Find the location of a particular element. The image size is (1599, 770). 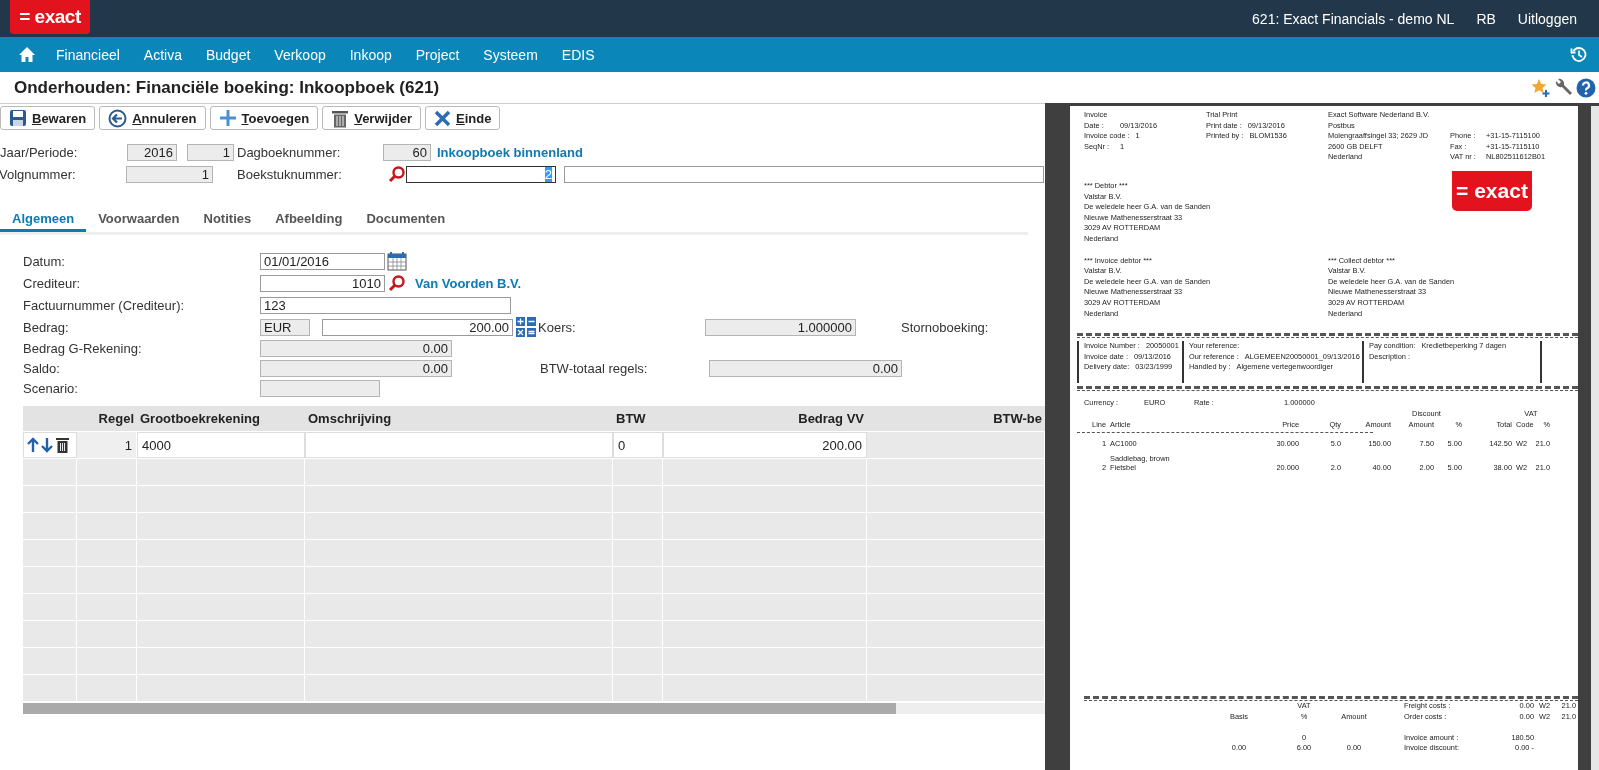

logout-link: Uitloggen is located at coordinates (1547, 18).